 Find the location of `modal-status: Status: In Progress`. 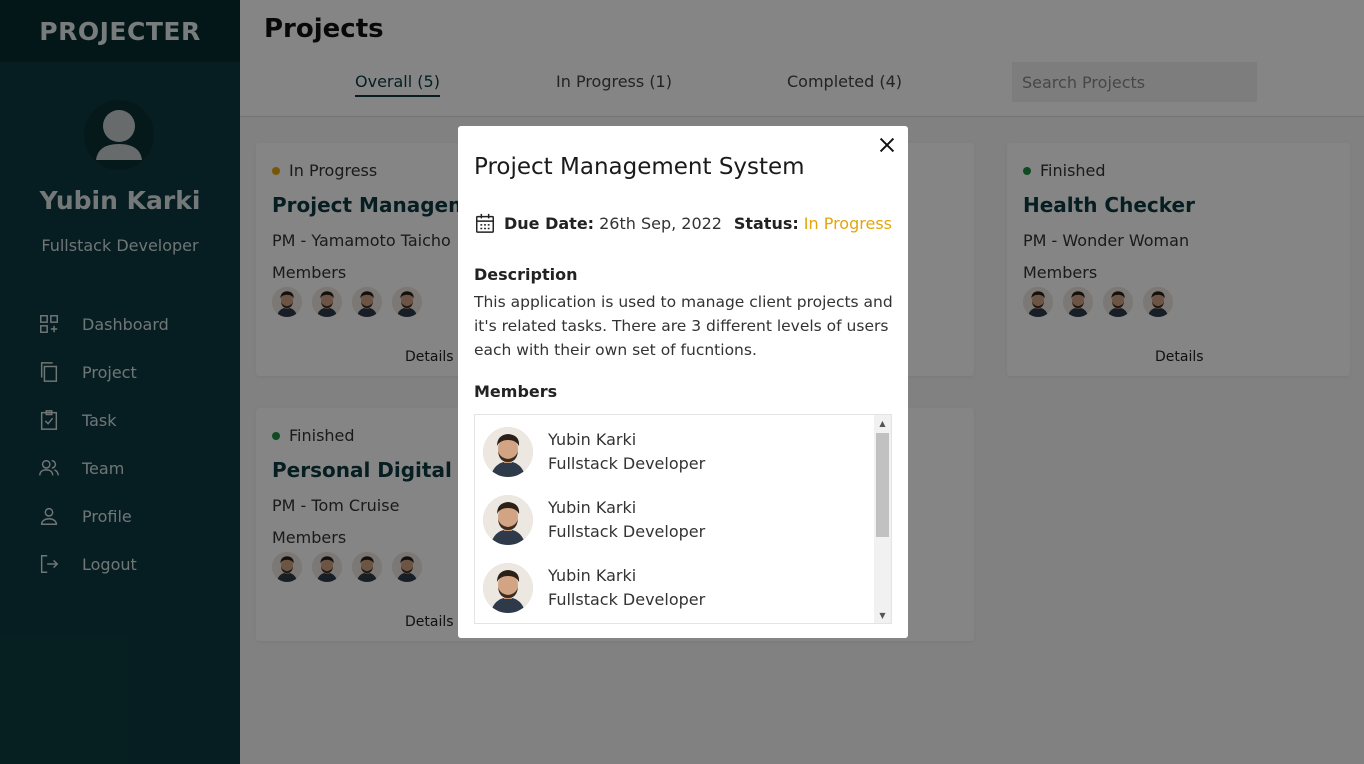

modal-status: Status: In Progress is located at coordinates (813, 223).